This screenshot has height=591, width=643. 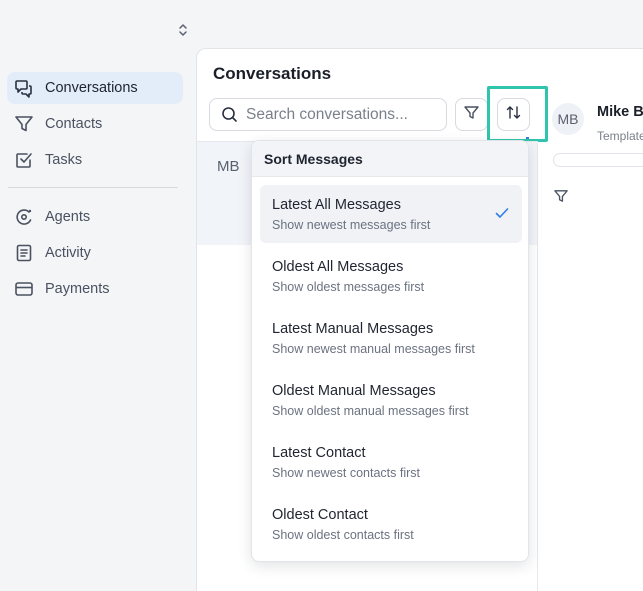 I want to click on search-box, so click(x=328, y=114).